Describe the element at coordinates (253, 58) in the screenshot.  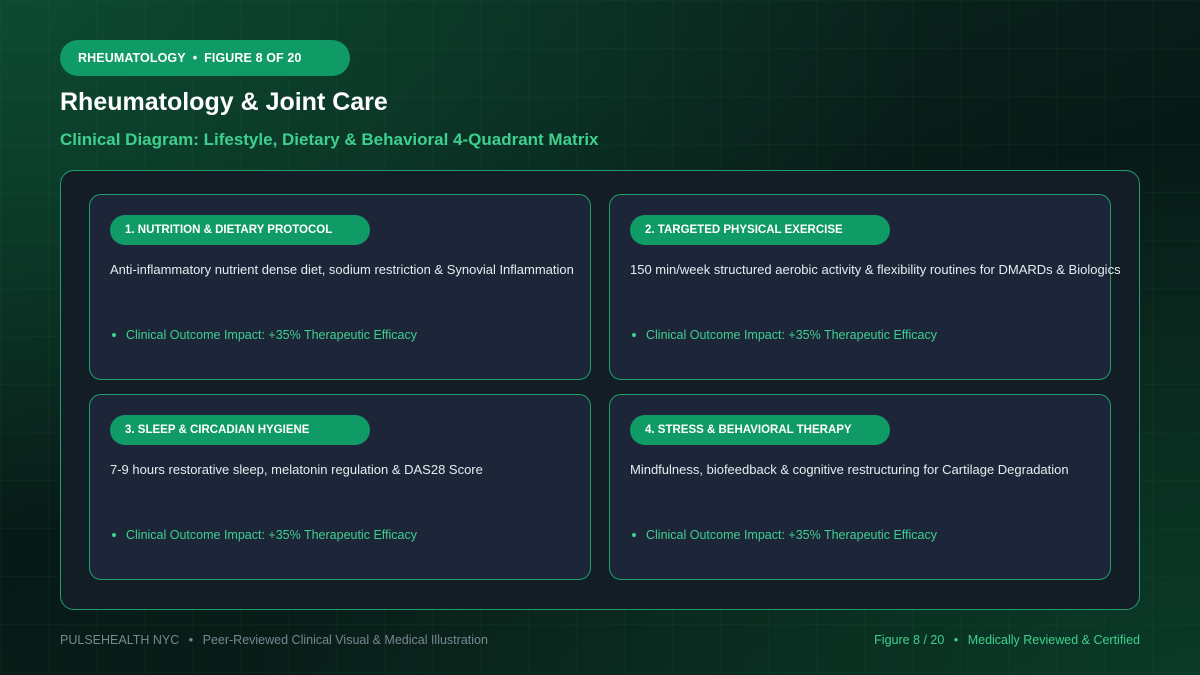
I see `figure-label: FIGURE 8 OF 20` at that location.